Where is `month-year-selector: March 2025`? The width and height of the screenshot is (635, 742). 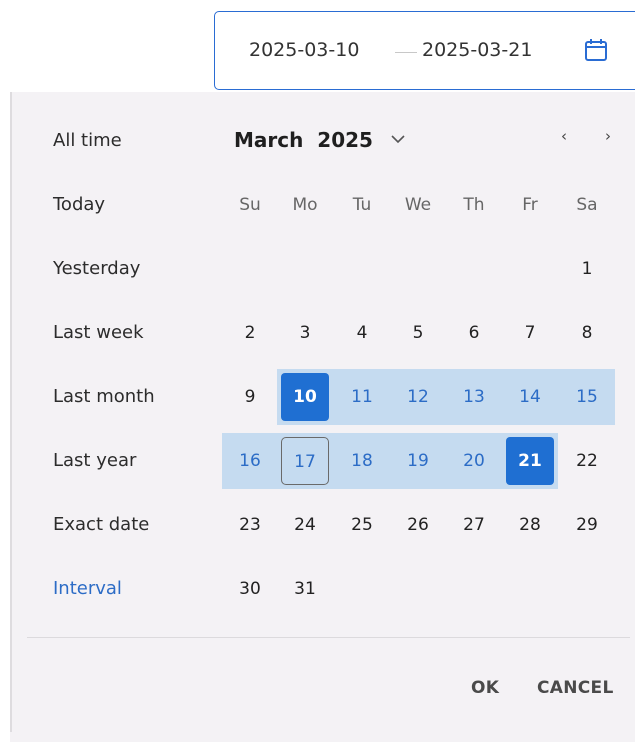
month-year-selector: March 2025 is located at coordinates (303, 140).